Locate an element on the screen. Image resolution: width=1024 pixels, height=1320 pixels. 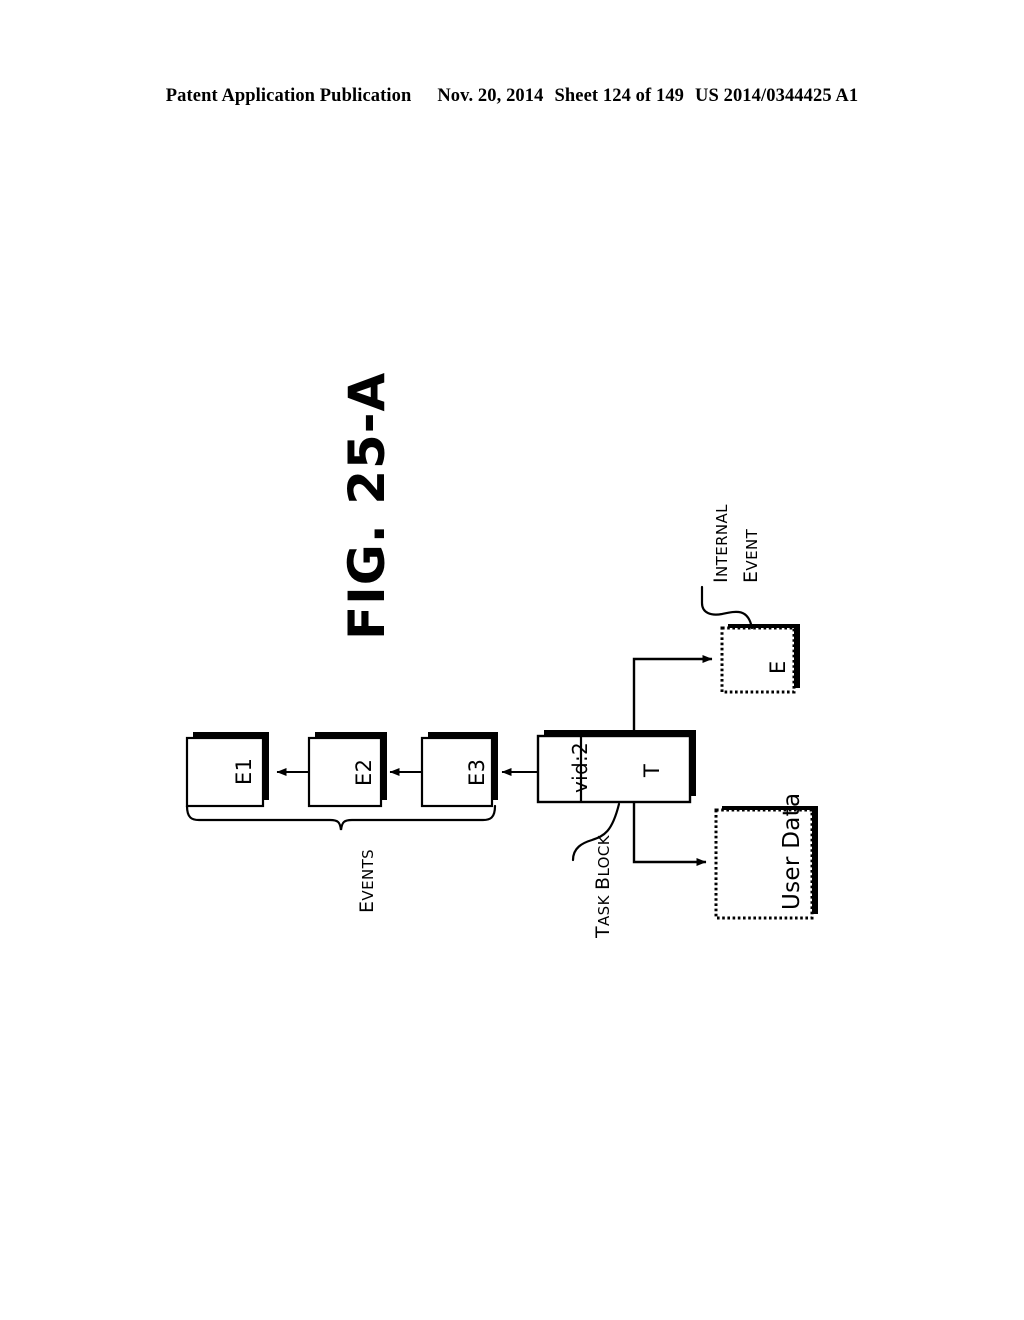
arrow-task-to-user-data is located at coordinates (669, 834).